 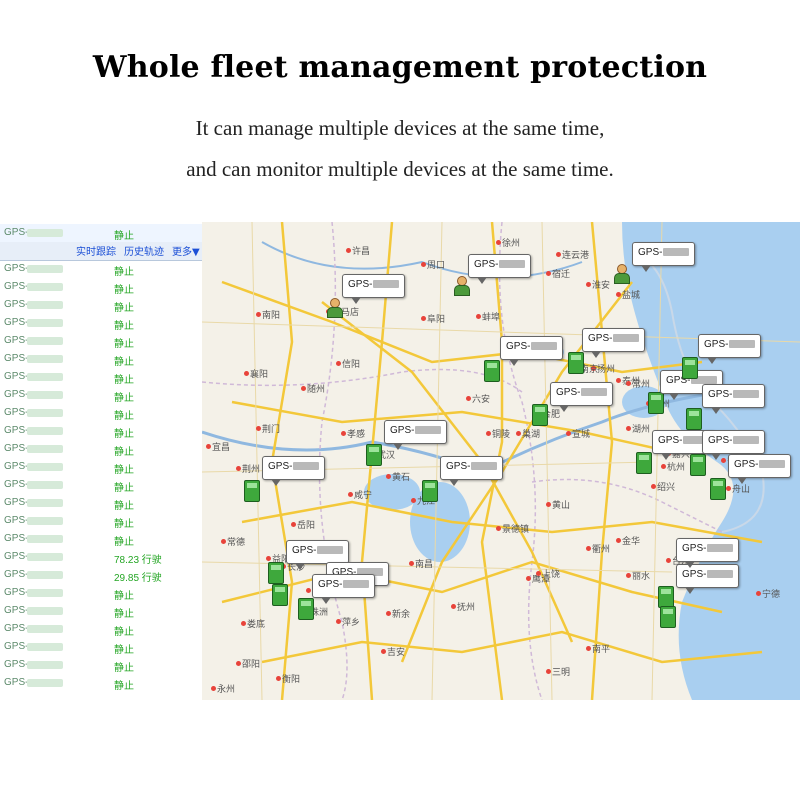 I want to click on city-label: 宁德, so click(x=771, y=594).